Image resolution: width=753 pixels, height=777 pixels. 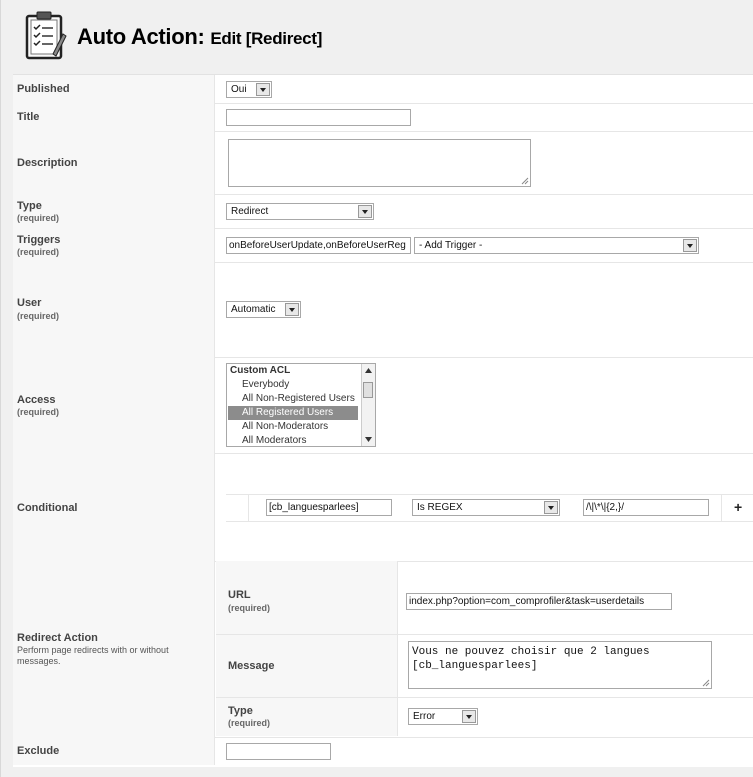 I want to click on conditional-value-input: /\|\*\|{2,}/, so click(x=646, y=507).